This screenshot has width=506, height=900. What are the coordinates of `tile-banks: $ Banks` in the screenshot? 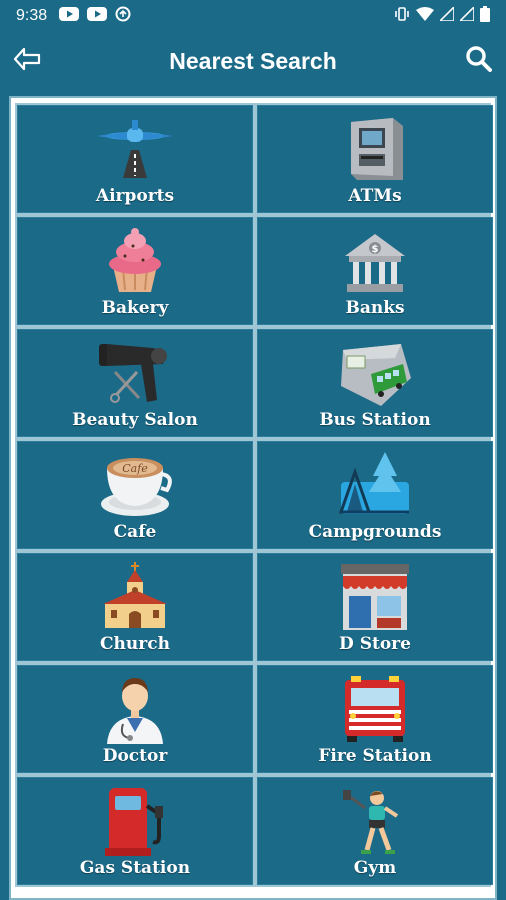 It's located at (375, 271).